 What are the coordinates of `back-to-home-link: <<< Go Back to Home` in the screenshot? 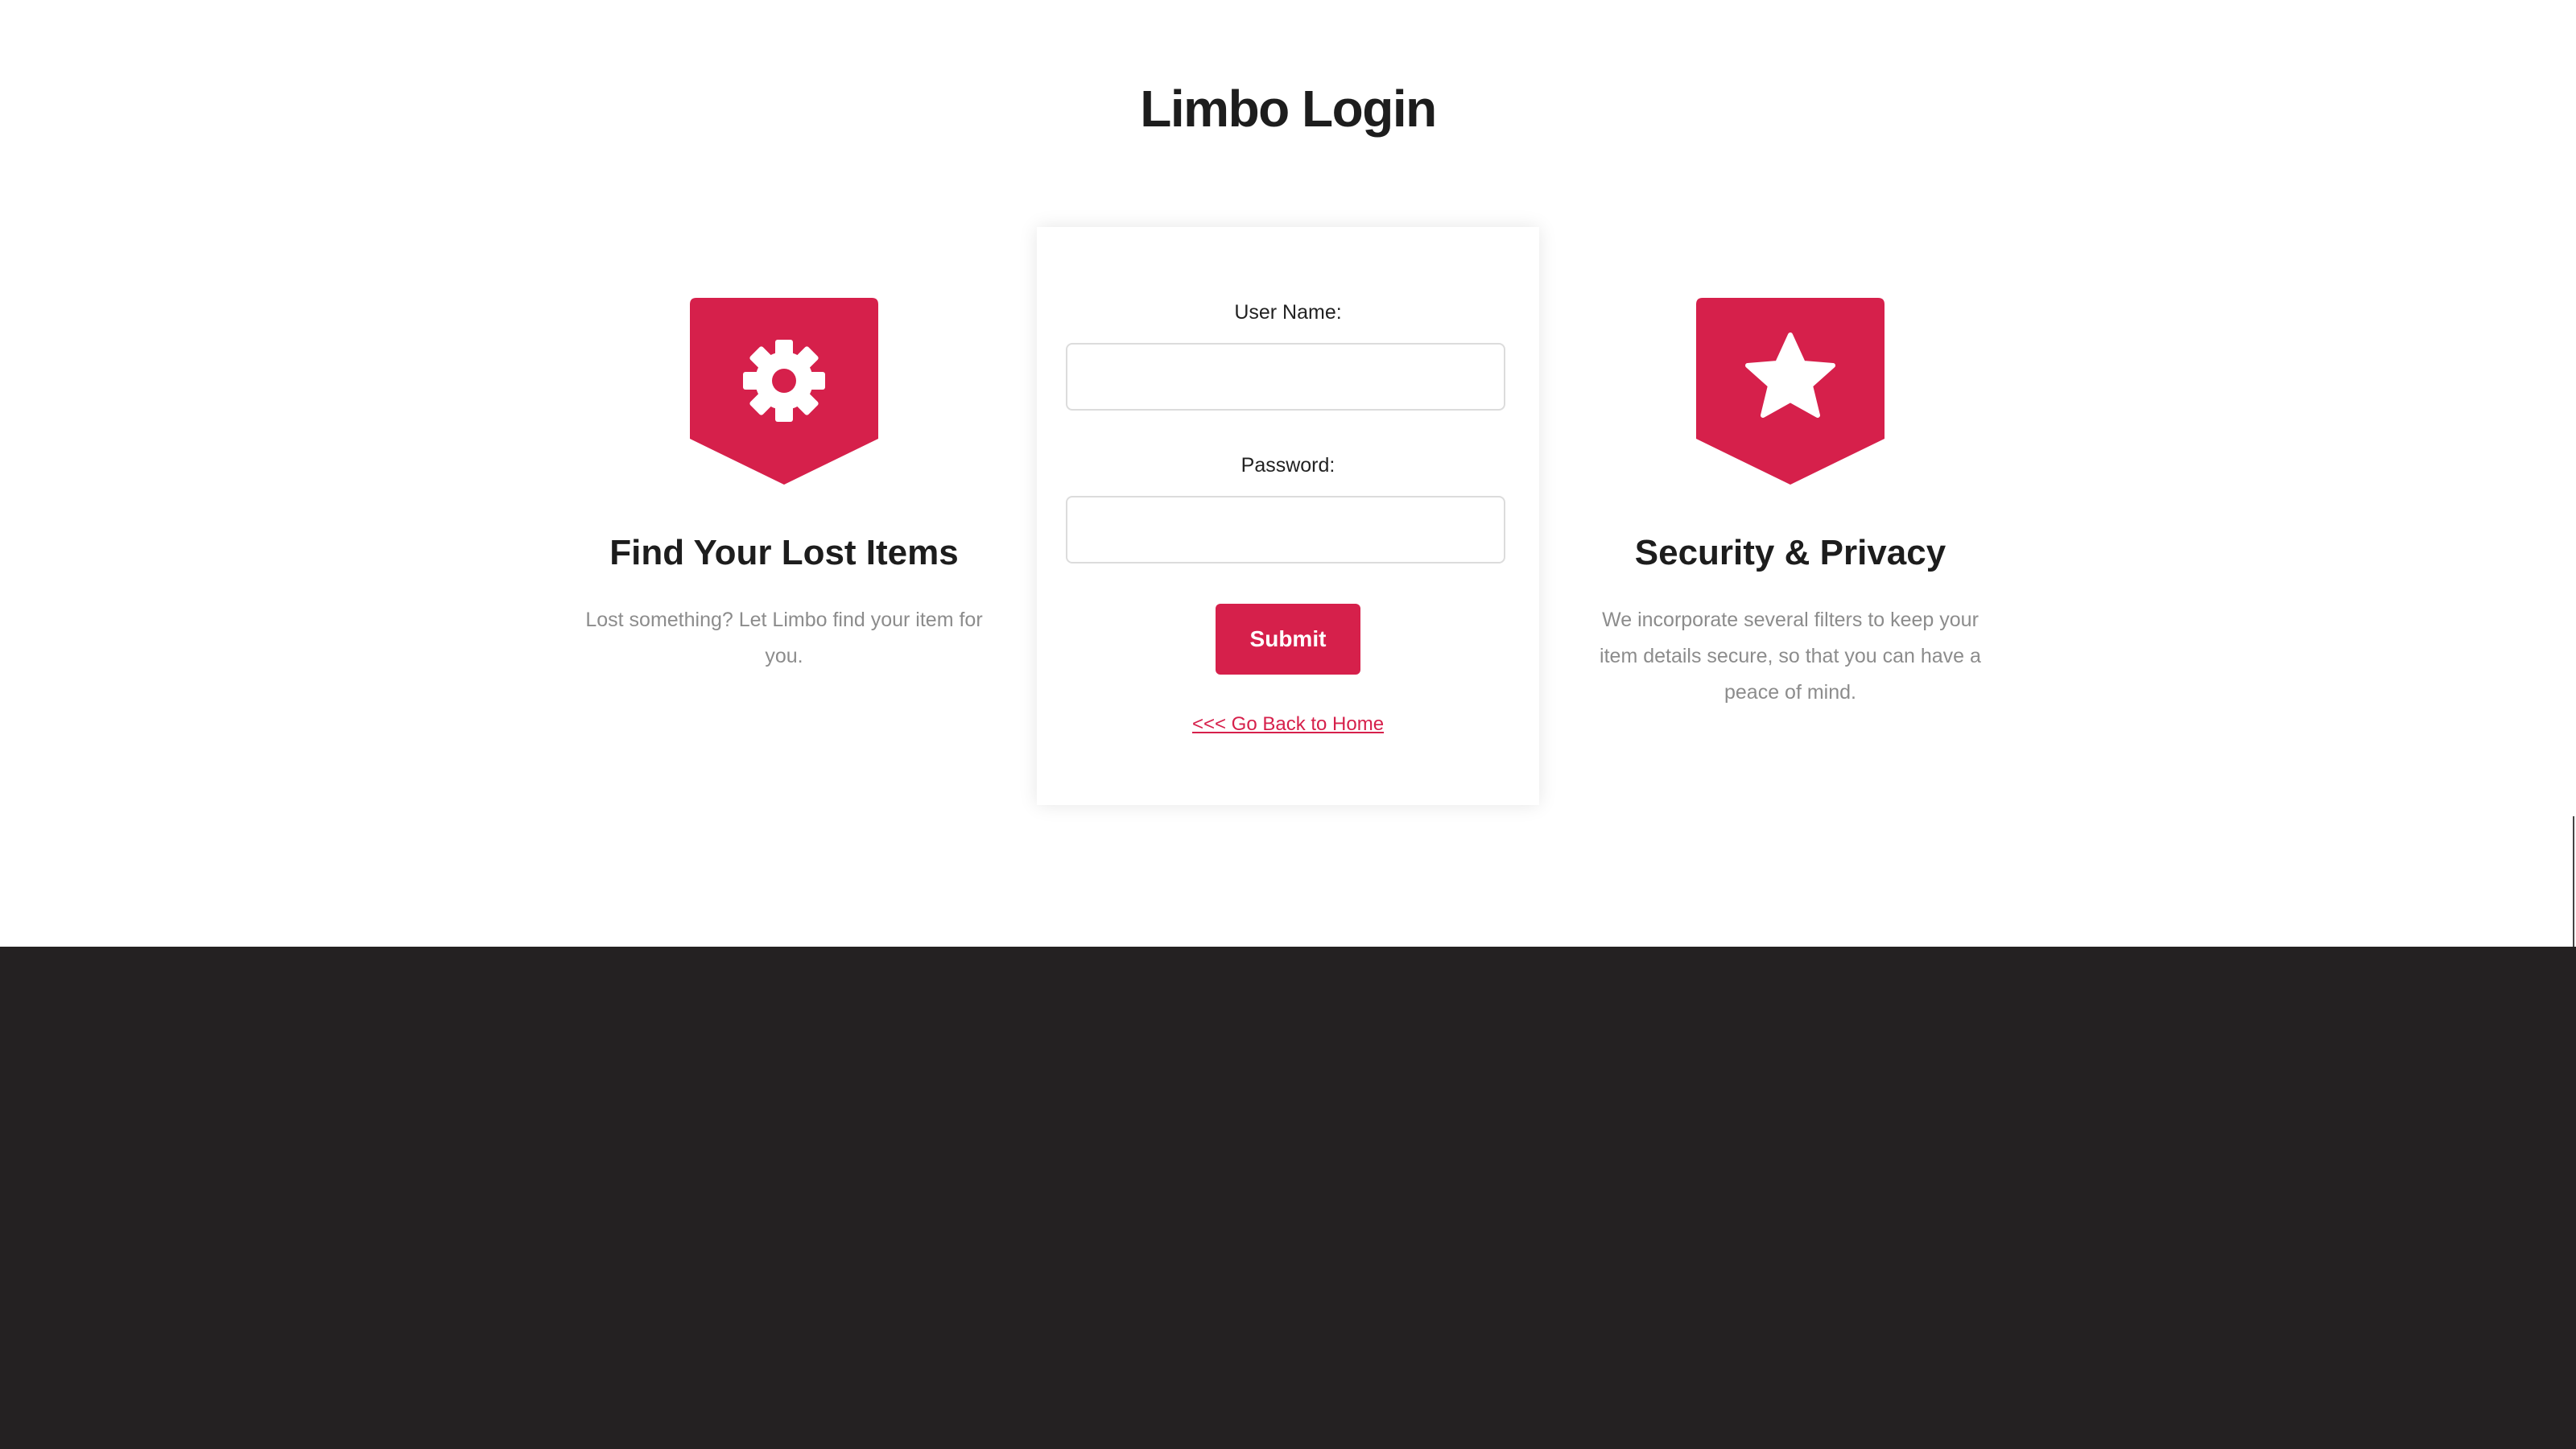 It's located at (1288, 724).